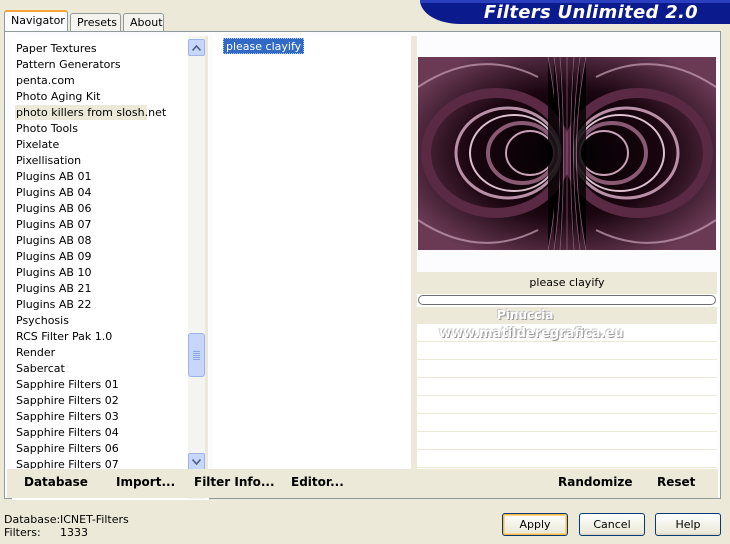  Describe the element at coordinates (264, 46) in the screenshot. I see `filter-item-selected: please clayify` at that location.